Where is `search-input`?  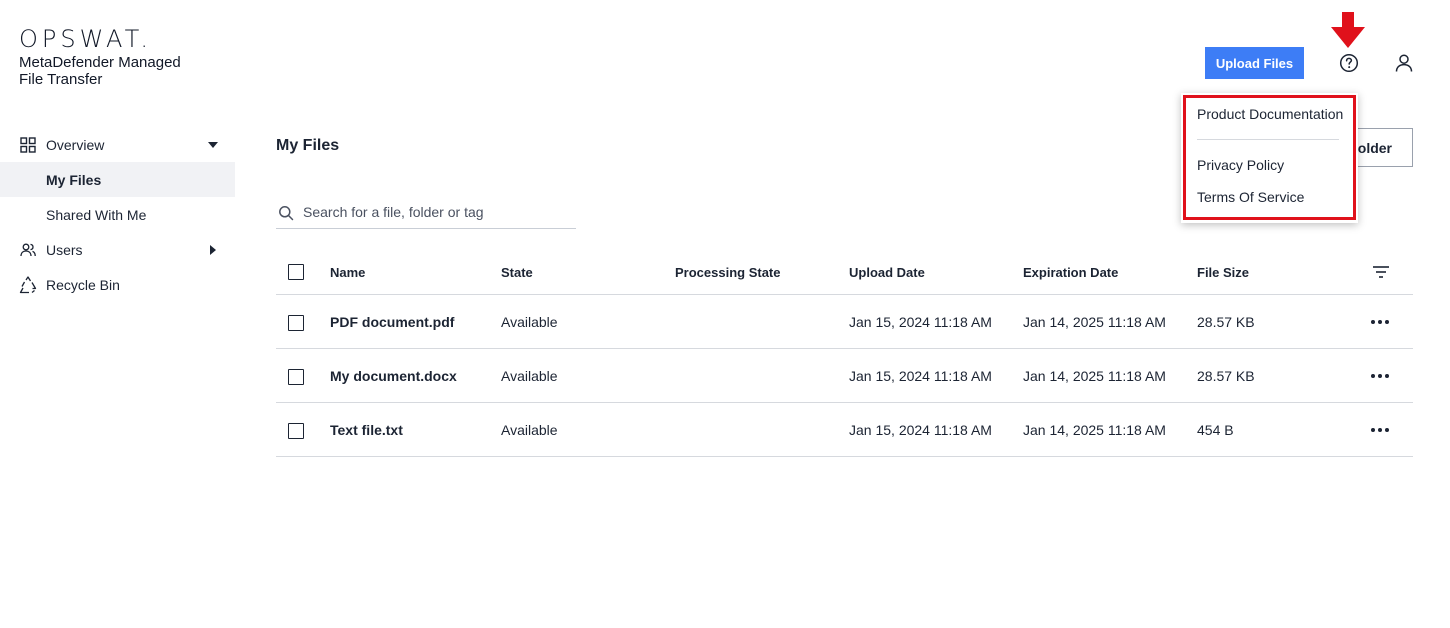 search-input is located at coordinates (438, 212).